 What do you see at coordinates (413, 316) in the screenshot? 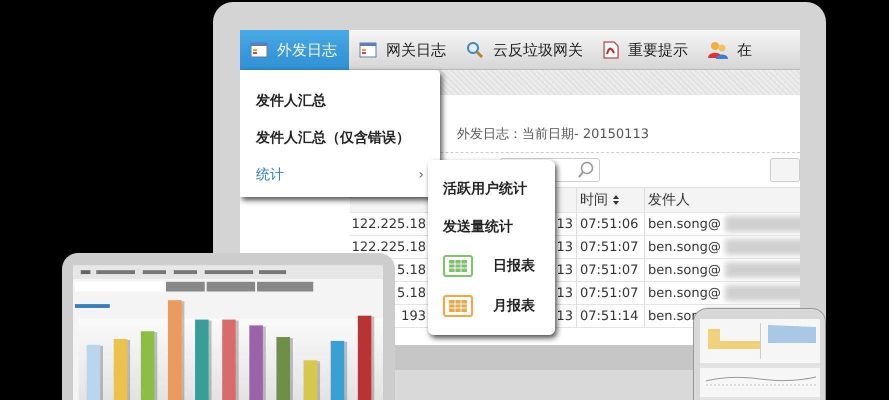
I see `table-cell: 193` at bounding box center [413, 316].